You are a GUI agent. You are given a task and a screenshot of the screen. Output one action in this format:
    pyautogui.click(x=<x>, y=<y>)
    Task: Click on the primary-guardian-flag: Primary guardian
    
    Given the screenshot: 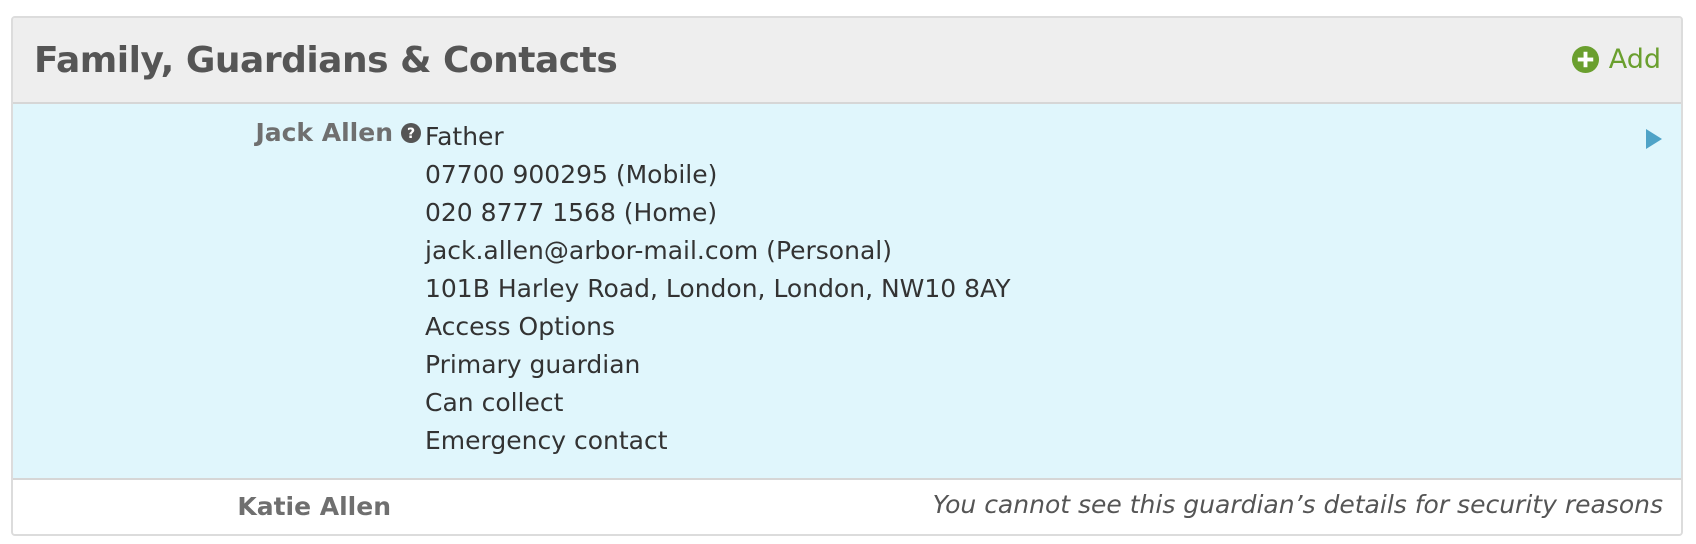 What is the action you would take?
    pyautogui.click(x=533, y=364)
    